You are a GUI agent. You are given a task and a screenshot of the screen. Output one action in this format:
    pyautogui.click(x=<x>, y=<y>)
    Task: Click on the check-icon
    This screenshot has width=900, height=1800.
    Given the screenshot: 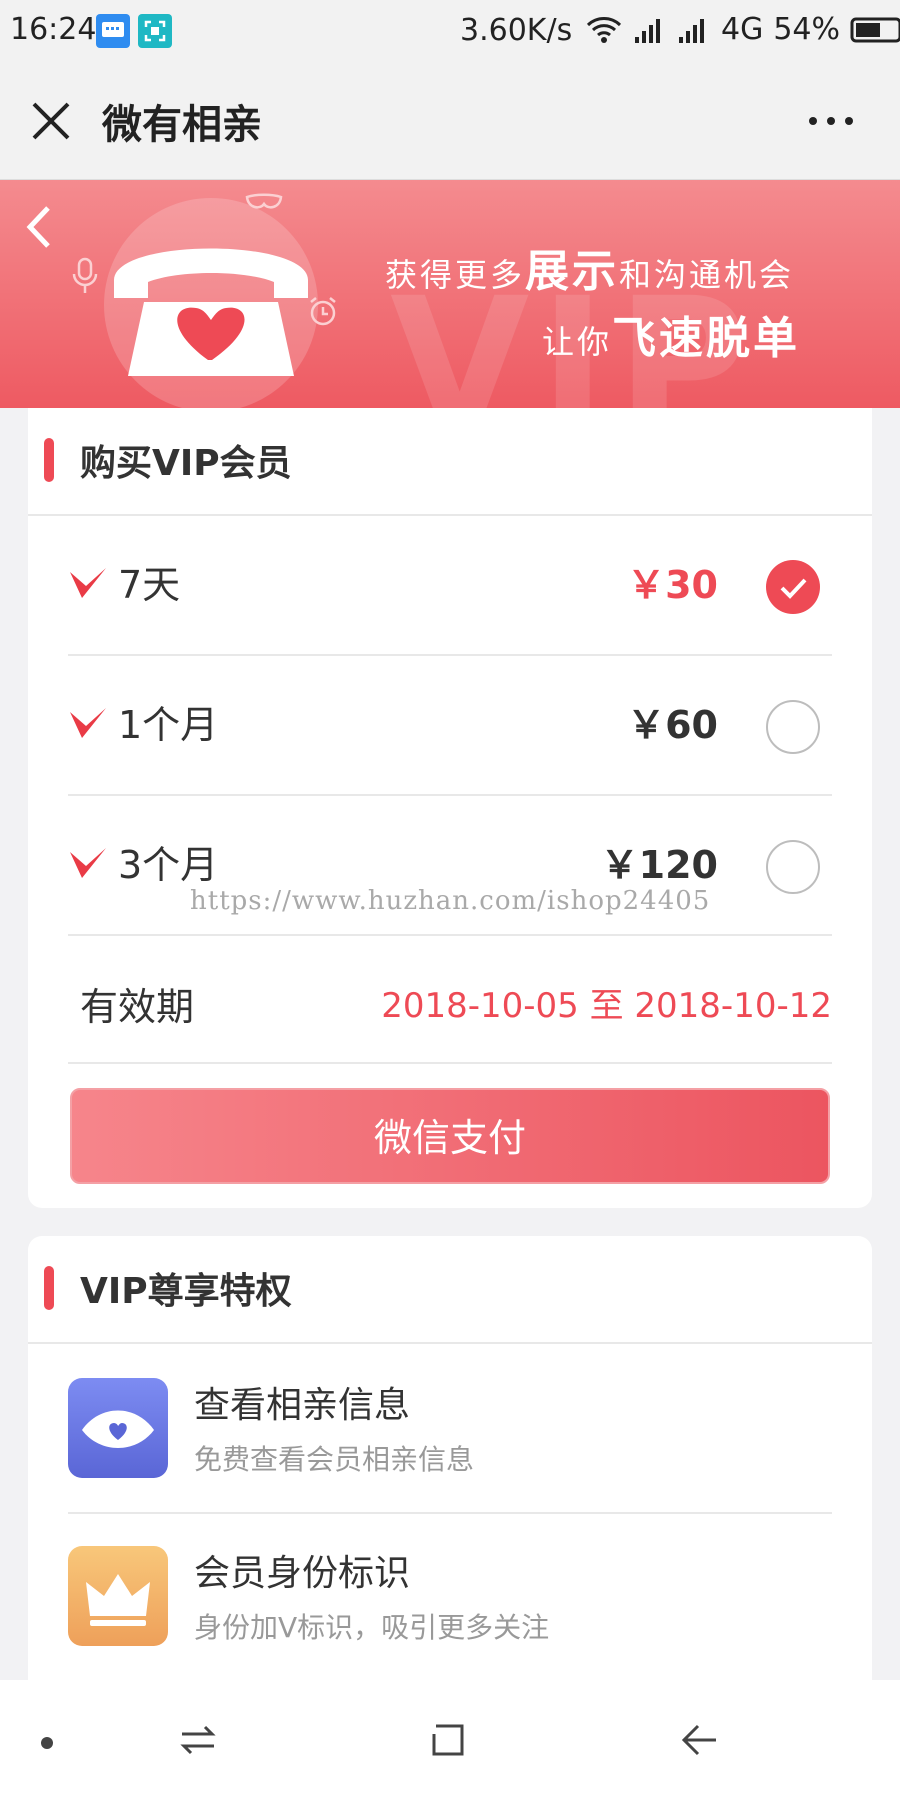 What is the action you would take?
    pyautogui.click(x=793, y=588)
    